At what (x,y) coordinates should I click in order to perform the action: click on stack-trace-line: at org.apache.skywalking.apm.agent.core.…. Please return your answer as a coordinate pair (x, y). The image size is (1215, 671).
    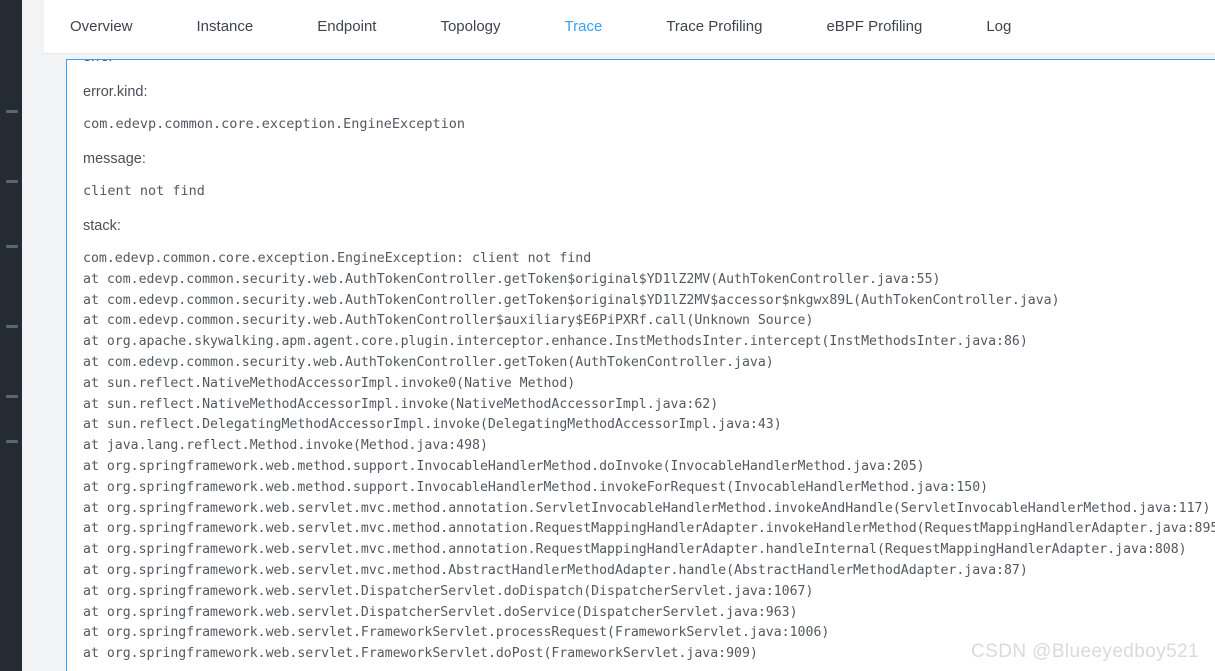
    Looking at the image, I should click on (555, 342).